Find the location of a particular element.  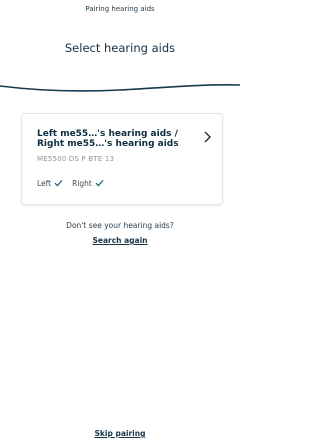

header-wave-divider is located at coordinates (120, 88).